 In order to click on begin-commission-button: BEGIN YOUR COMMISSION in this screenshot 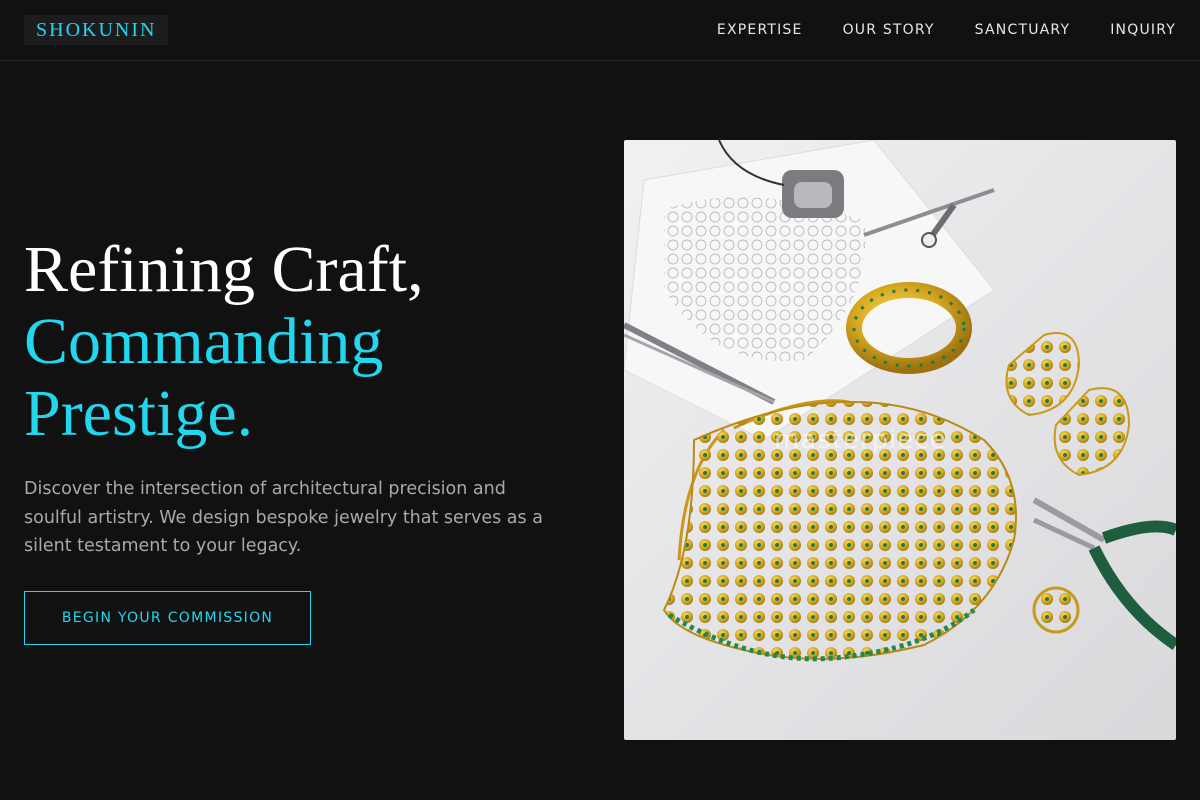, I will do `click(167, 618)`.